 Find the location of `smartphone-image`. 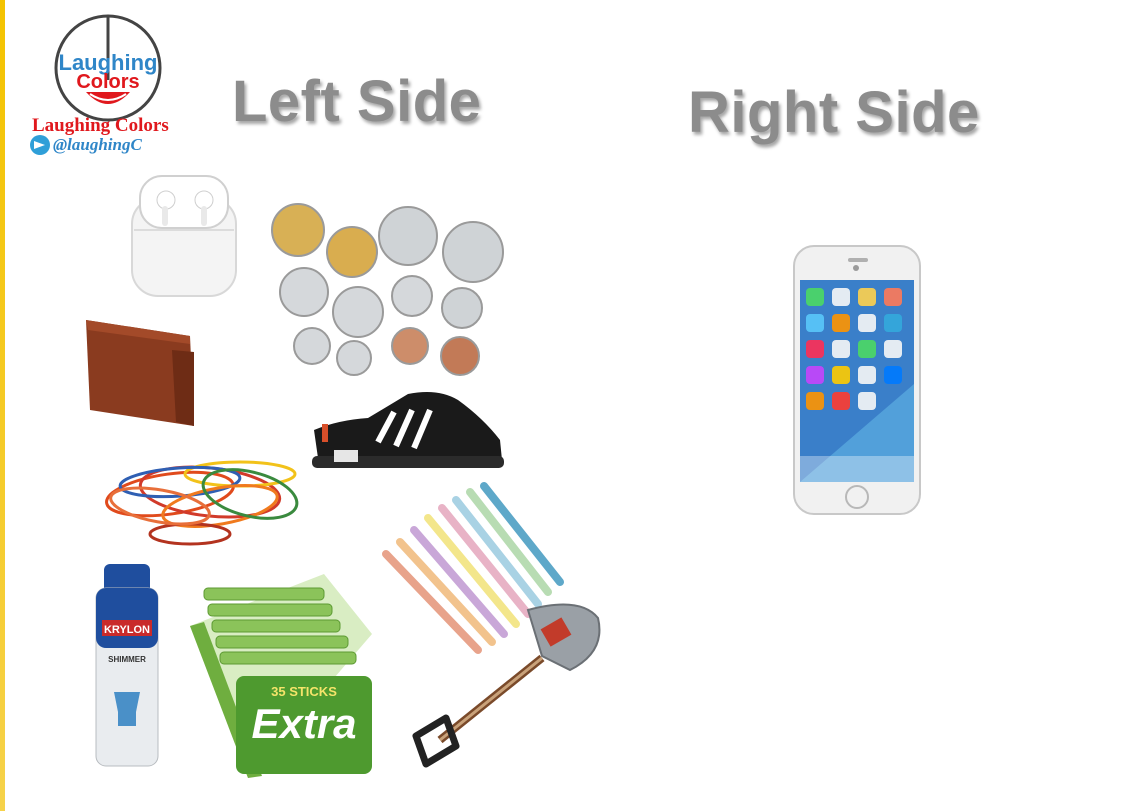

smartphone-image is located at coordinates (857, 380).